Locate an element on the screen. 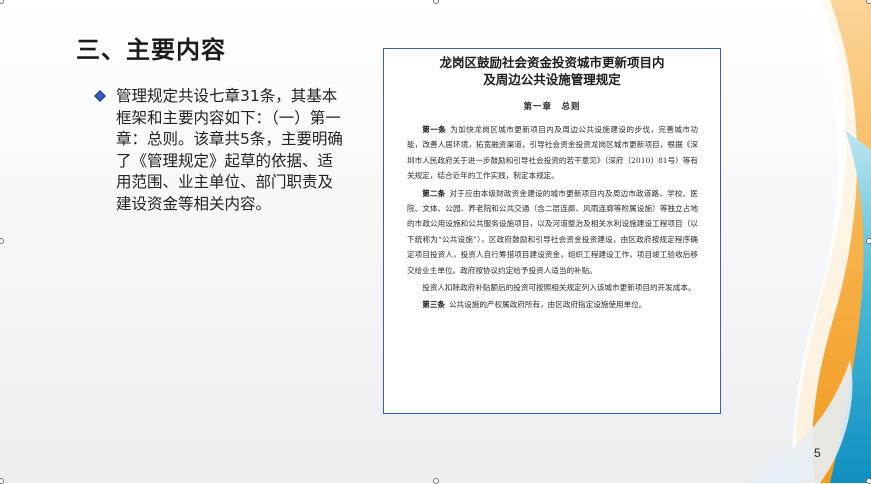 This screenshot has width=871, height=484. document-paragraph: 第三条 公共设施的产权属政府所有，由区政府指定设施使用单位。 is located at coordinates (552, 304).